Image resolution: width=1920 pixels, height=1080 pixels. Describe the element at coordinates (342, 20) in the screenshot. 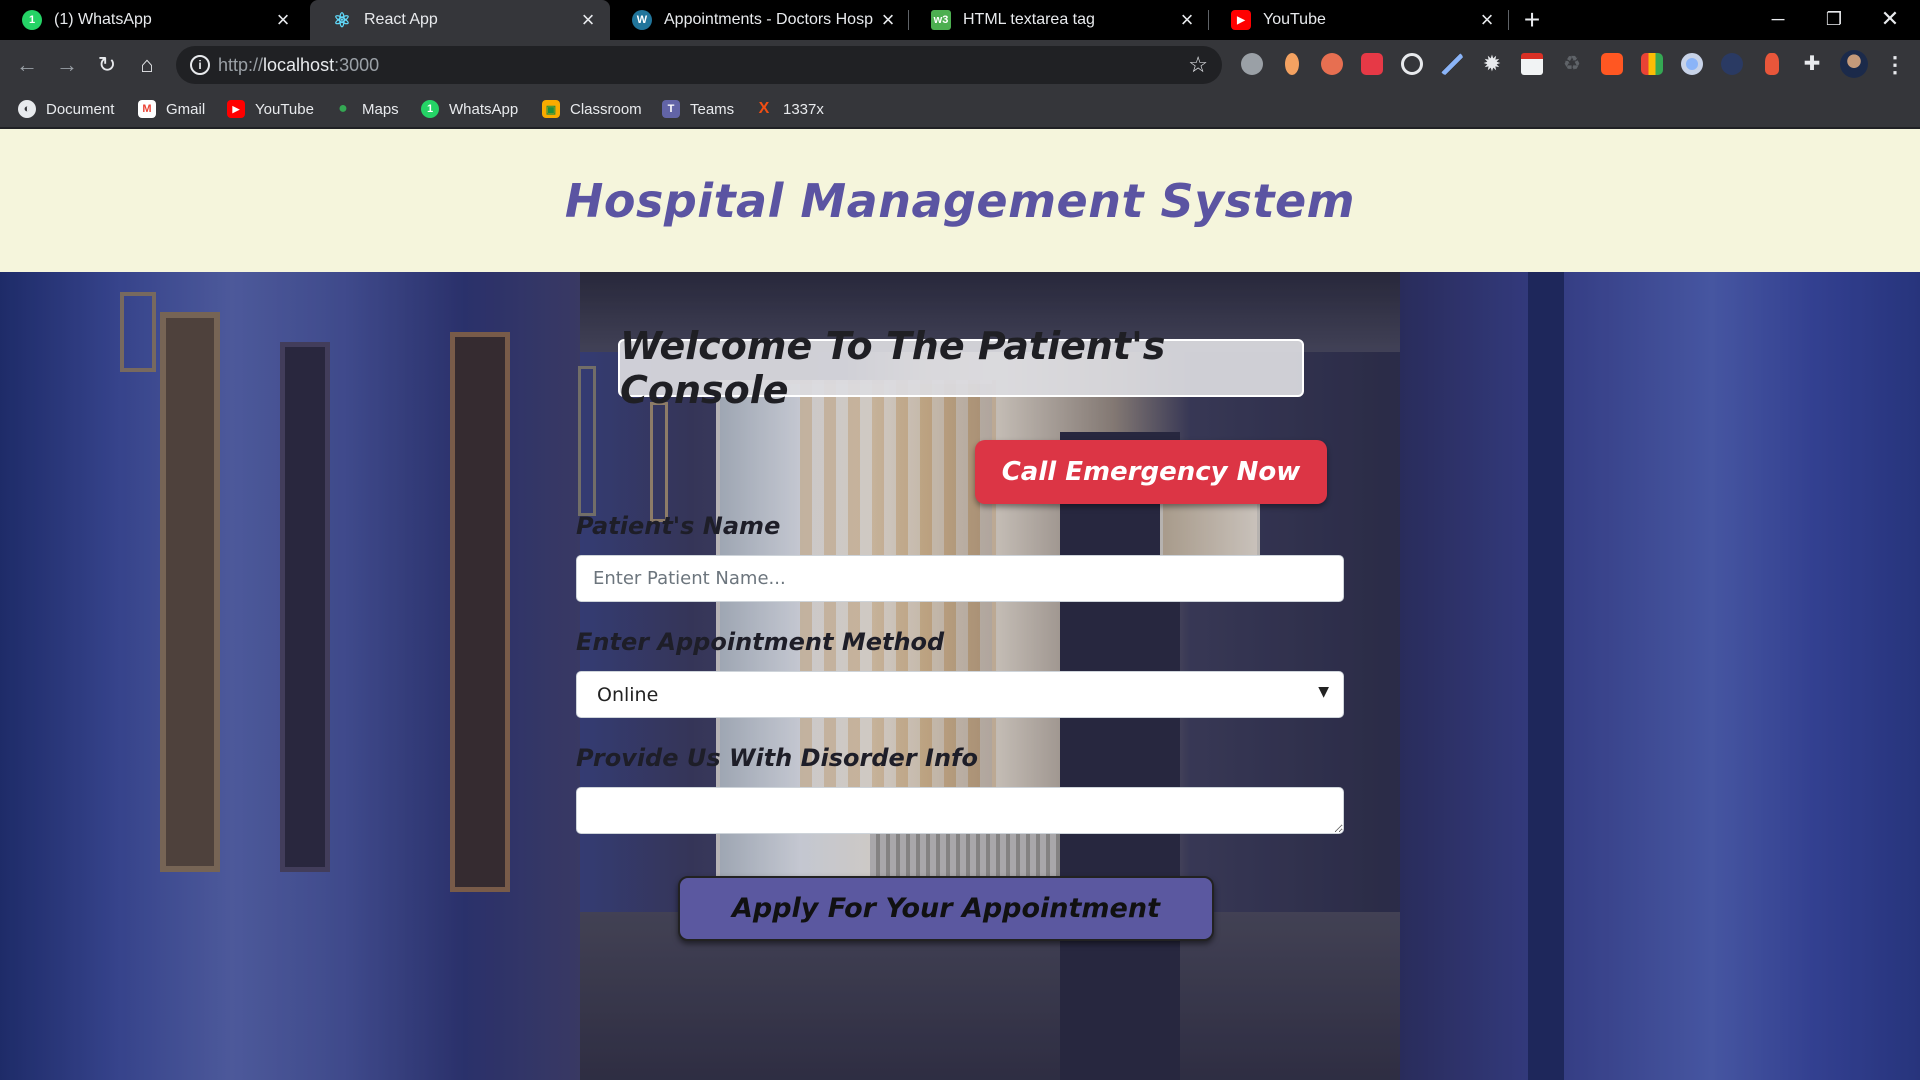

I see `react-icon: ⚛` at that location.